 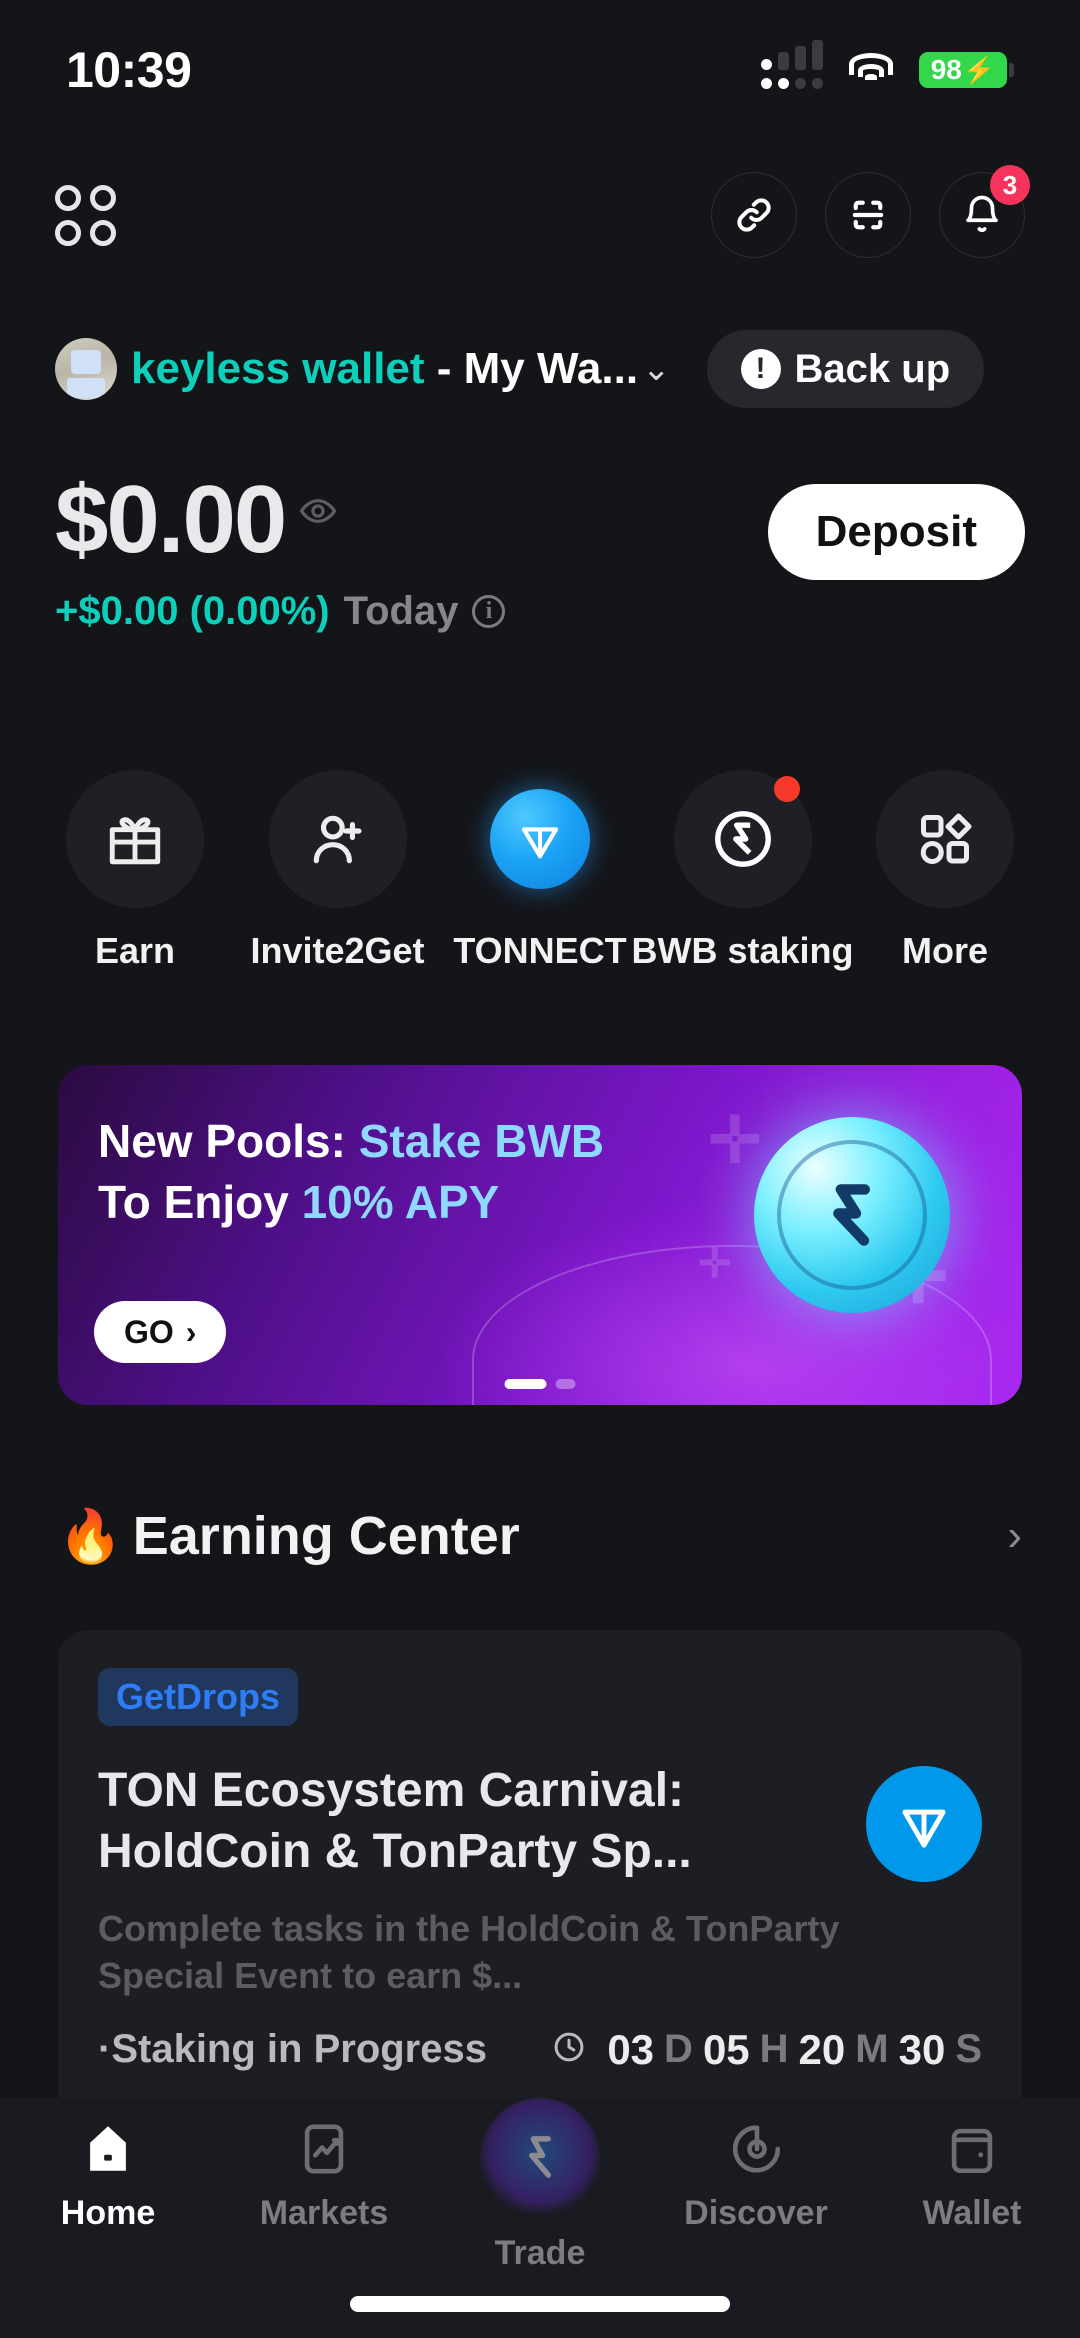 What do you see at coordinates (896, 532) in the screenshot?
I see `deposit-button: Deposit` at bounding box center [896, 532].